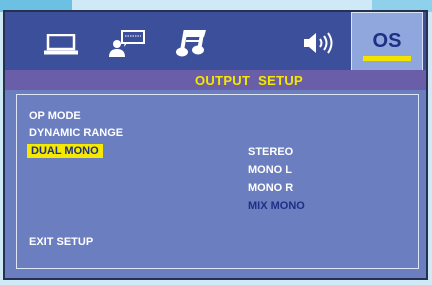 The height and width of the screenshot is (285, 432). What do you see at coordinates (249, 80) in the screenshot?
I see `page-title: OUTPUT SETUP` at bounding box center [249, 80].